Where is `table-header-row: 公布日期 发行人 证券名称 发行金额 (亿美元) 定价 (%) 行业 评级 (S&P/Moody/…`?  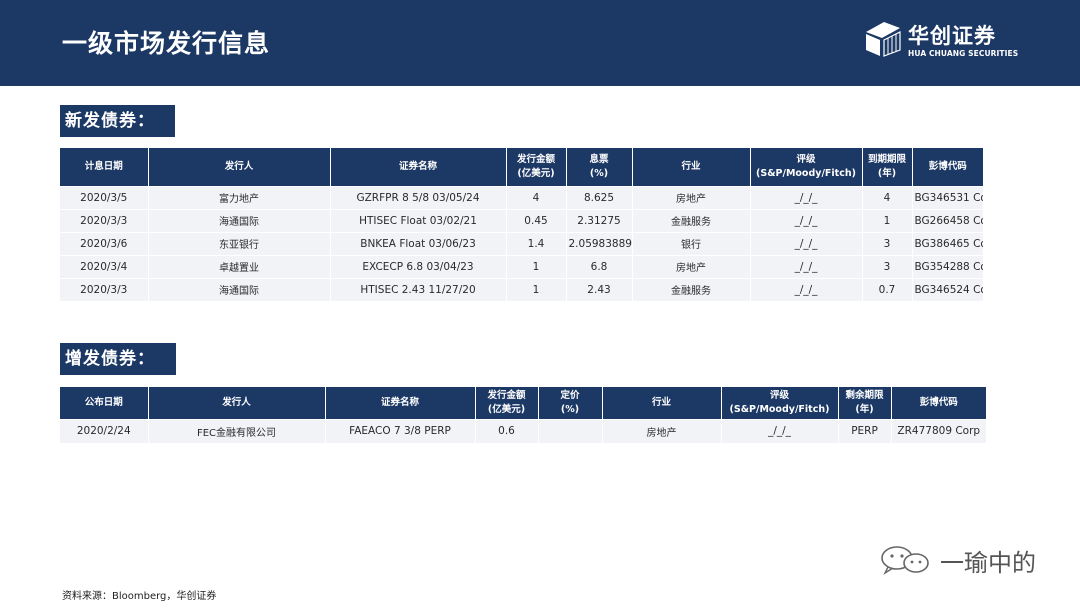
table-header-row: 公布日期 发行人 证券名称 发行金额 (亿美元) 定价 (%) 行业 评级 (S&P/Moody/… is located at coordinates (523, 403).